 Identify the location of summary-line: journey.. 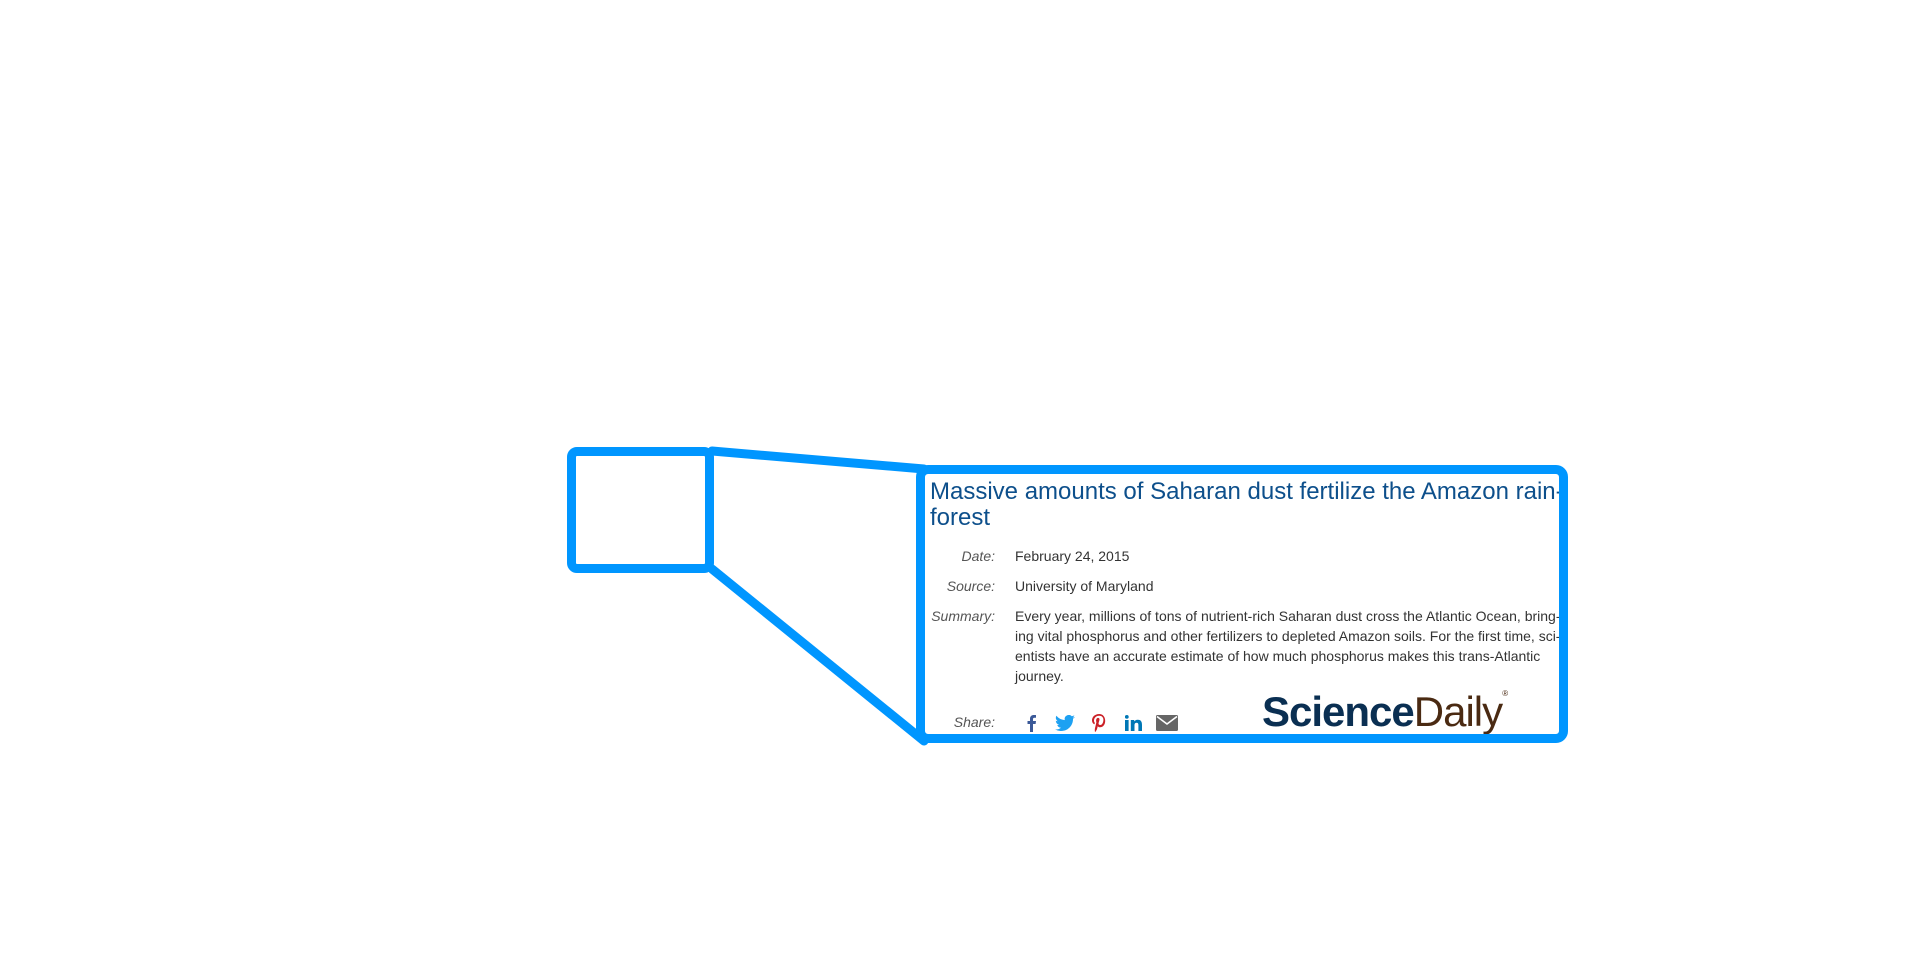
(1039, 676).